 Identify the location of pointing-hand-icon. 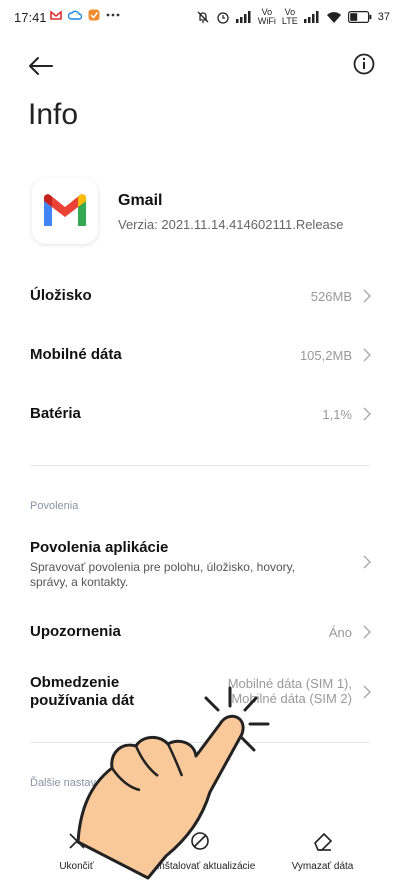
(173, 783).